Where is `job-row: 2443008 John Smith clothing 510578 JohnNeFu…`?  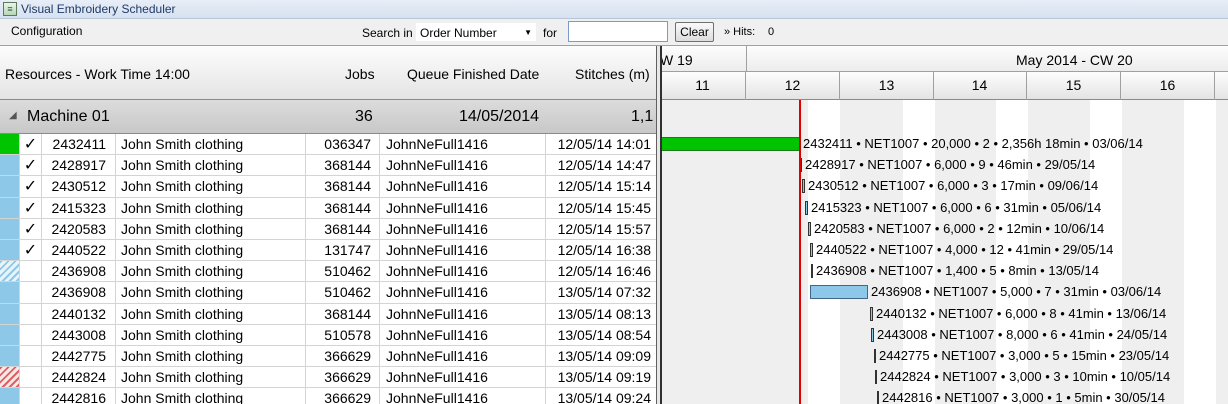
job-row: 2443008 John Smith clothing 510578 JohnNeFu… is located at coordinates (328, 335).